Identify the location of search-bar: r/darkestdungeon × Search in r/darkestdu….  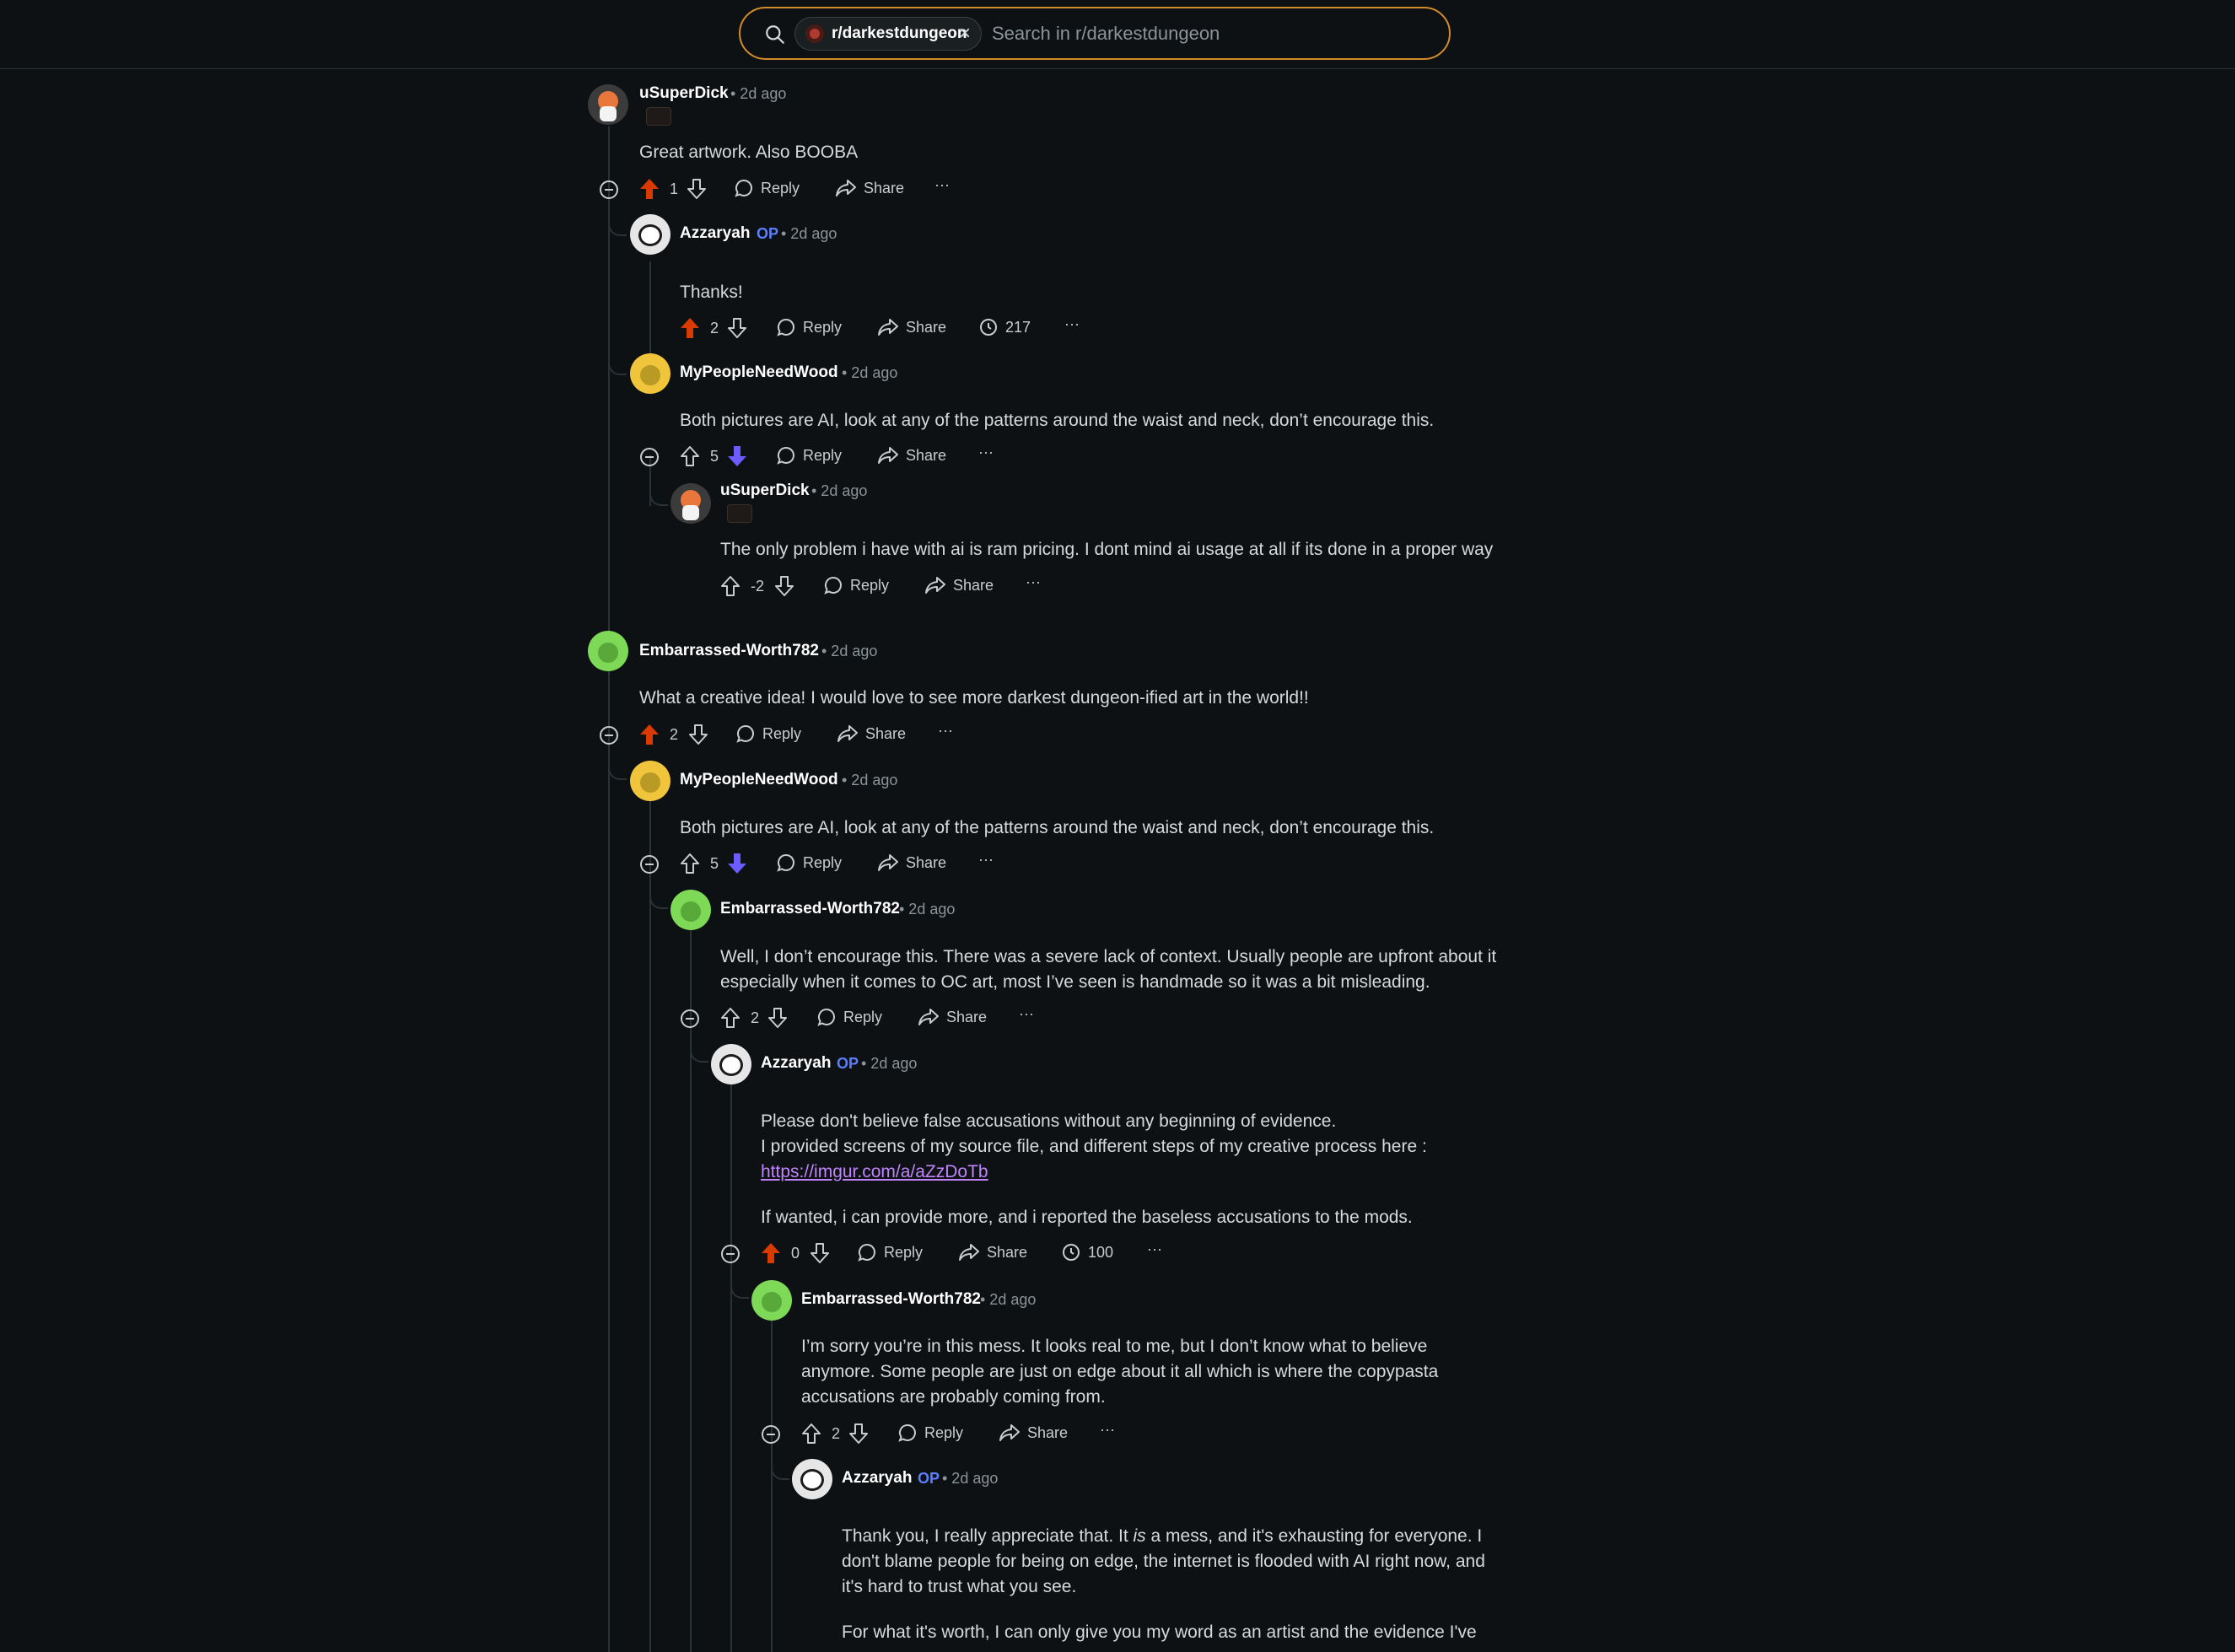
(1095, 34).